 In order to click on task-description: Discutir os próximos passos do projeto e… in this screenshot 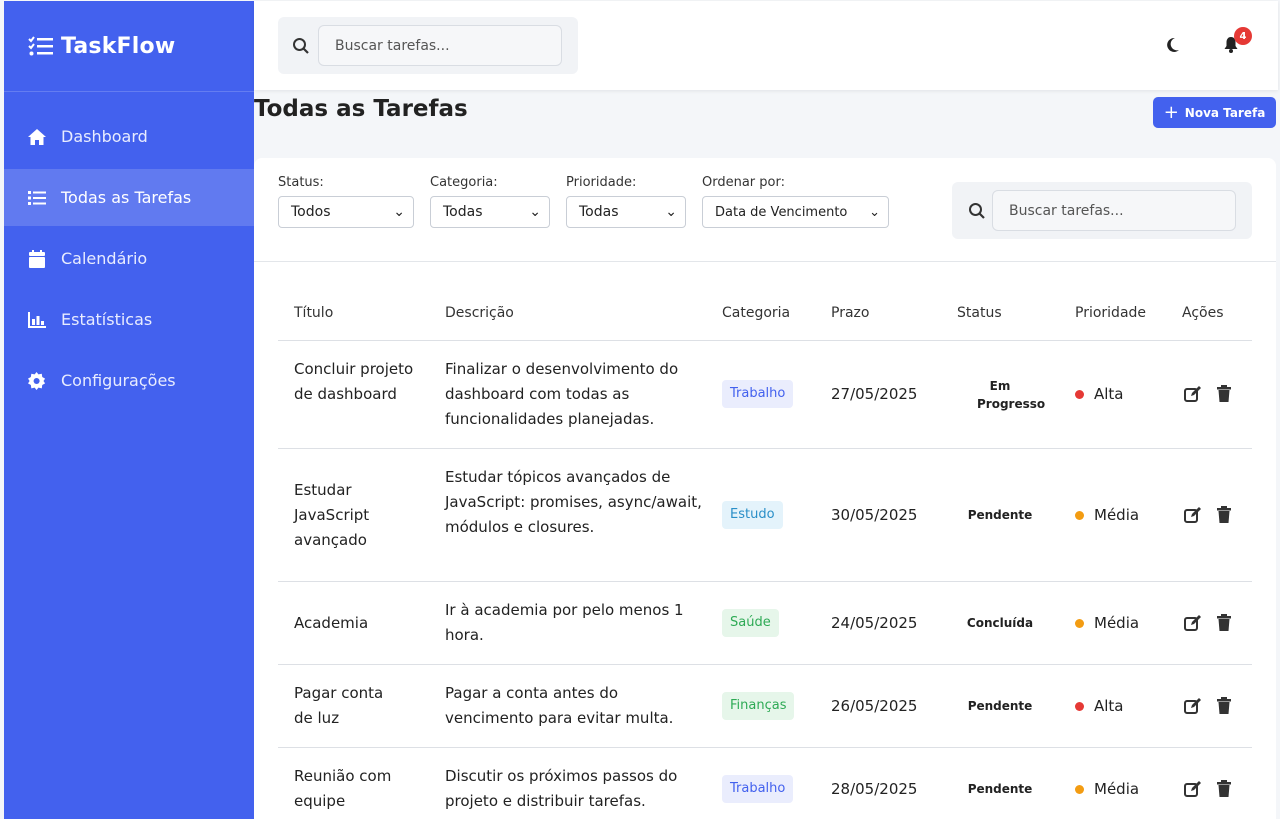, I will do `click(561, 788)`.